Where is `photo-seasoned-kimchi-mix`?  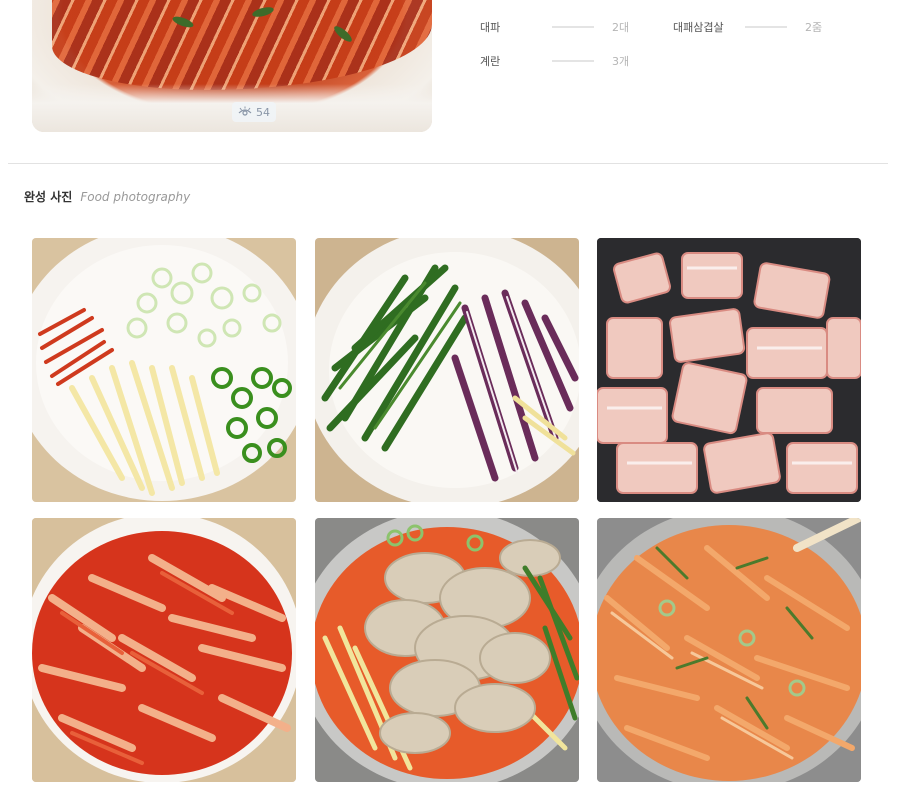
photo-seasoned-kimchi-mix is located at coordinates (164, 650).